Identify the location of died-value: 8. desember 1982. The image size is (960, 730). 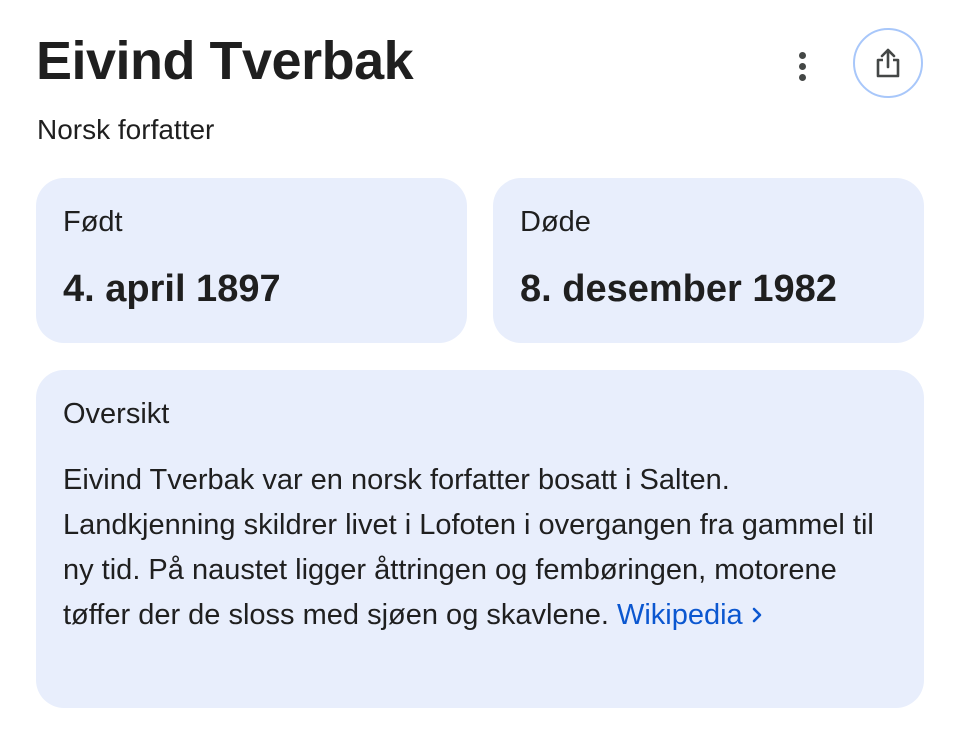
(678, 289).